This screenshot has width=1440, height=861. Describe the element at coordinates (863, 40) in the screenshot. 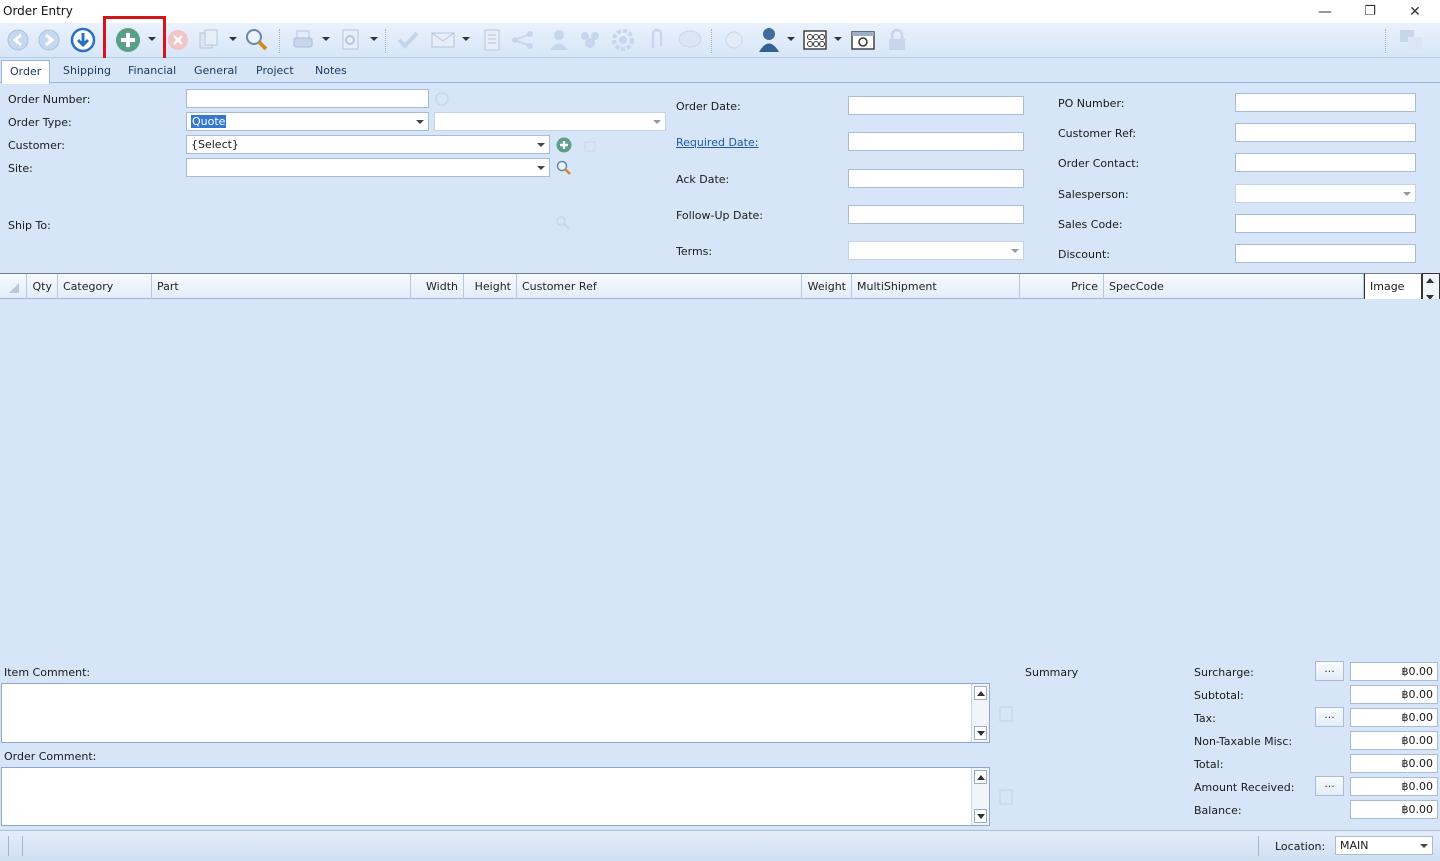

I see `screen-icon` at that location.